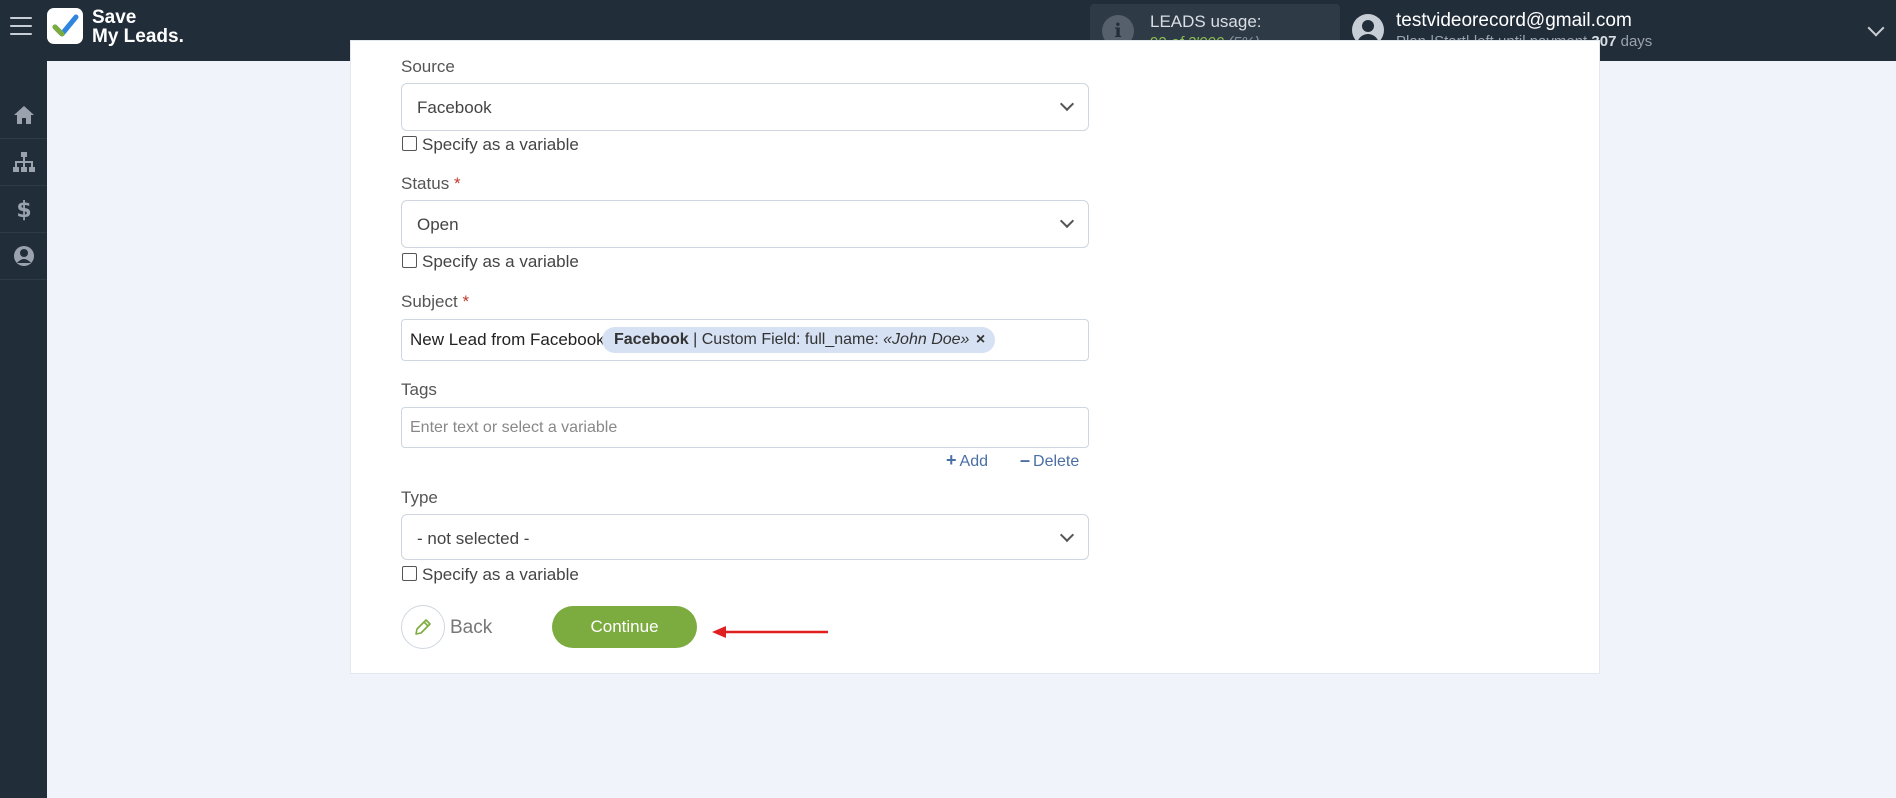 Image resolution: width=1896 pixels, height=798 pixels. What do you see at coordinates (1025, 460) in the screenshot?
I see `minus-icon: –` at bounding box center [1025, 460].